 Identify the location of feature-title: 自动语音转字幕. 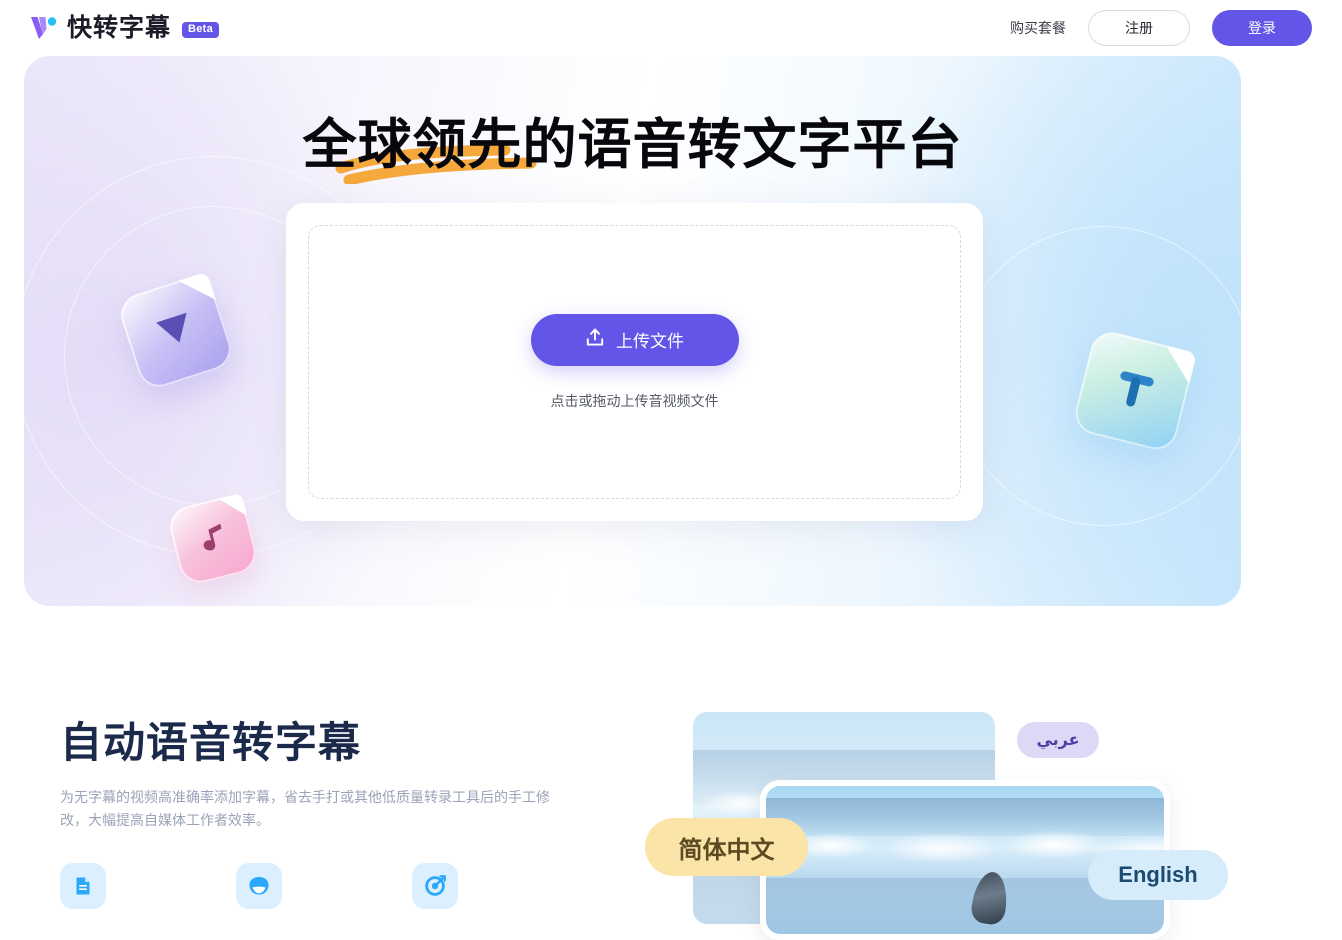
(211, 742).